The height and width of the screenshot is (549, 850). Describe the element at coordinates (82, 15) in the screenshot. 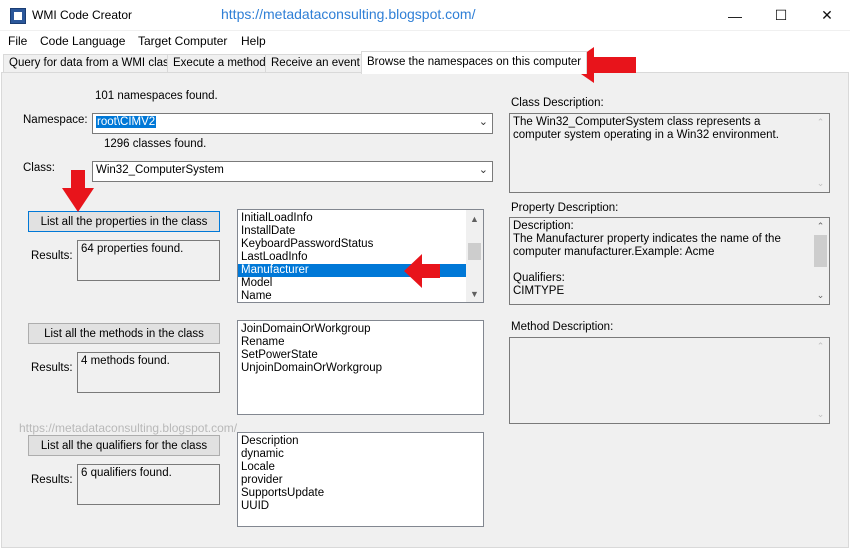

I see `window-title: WMI Code Creator` at that location.